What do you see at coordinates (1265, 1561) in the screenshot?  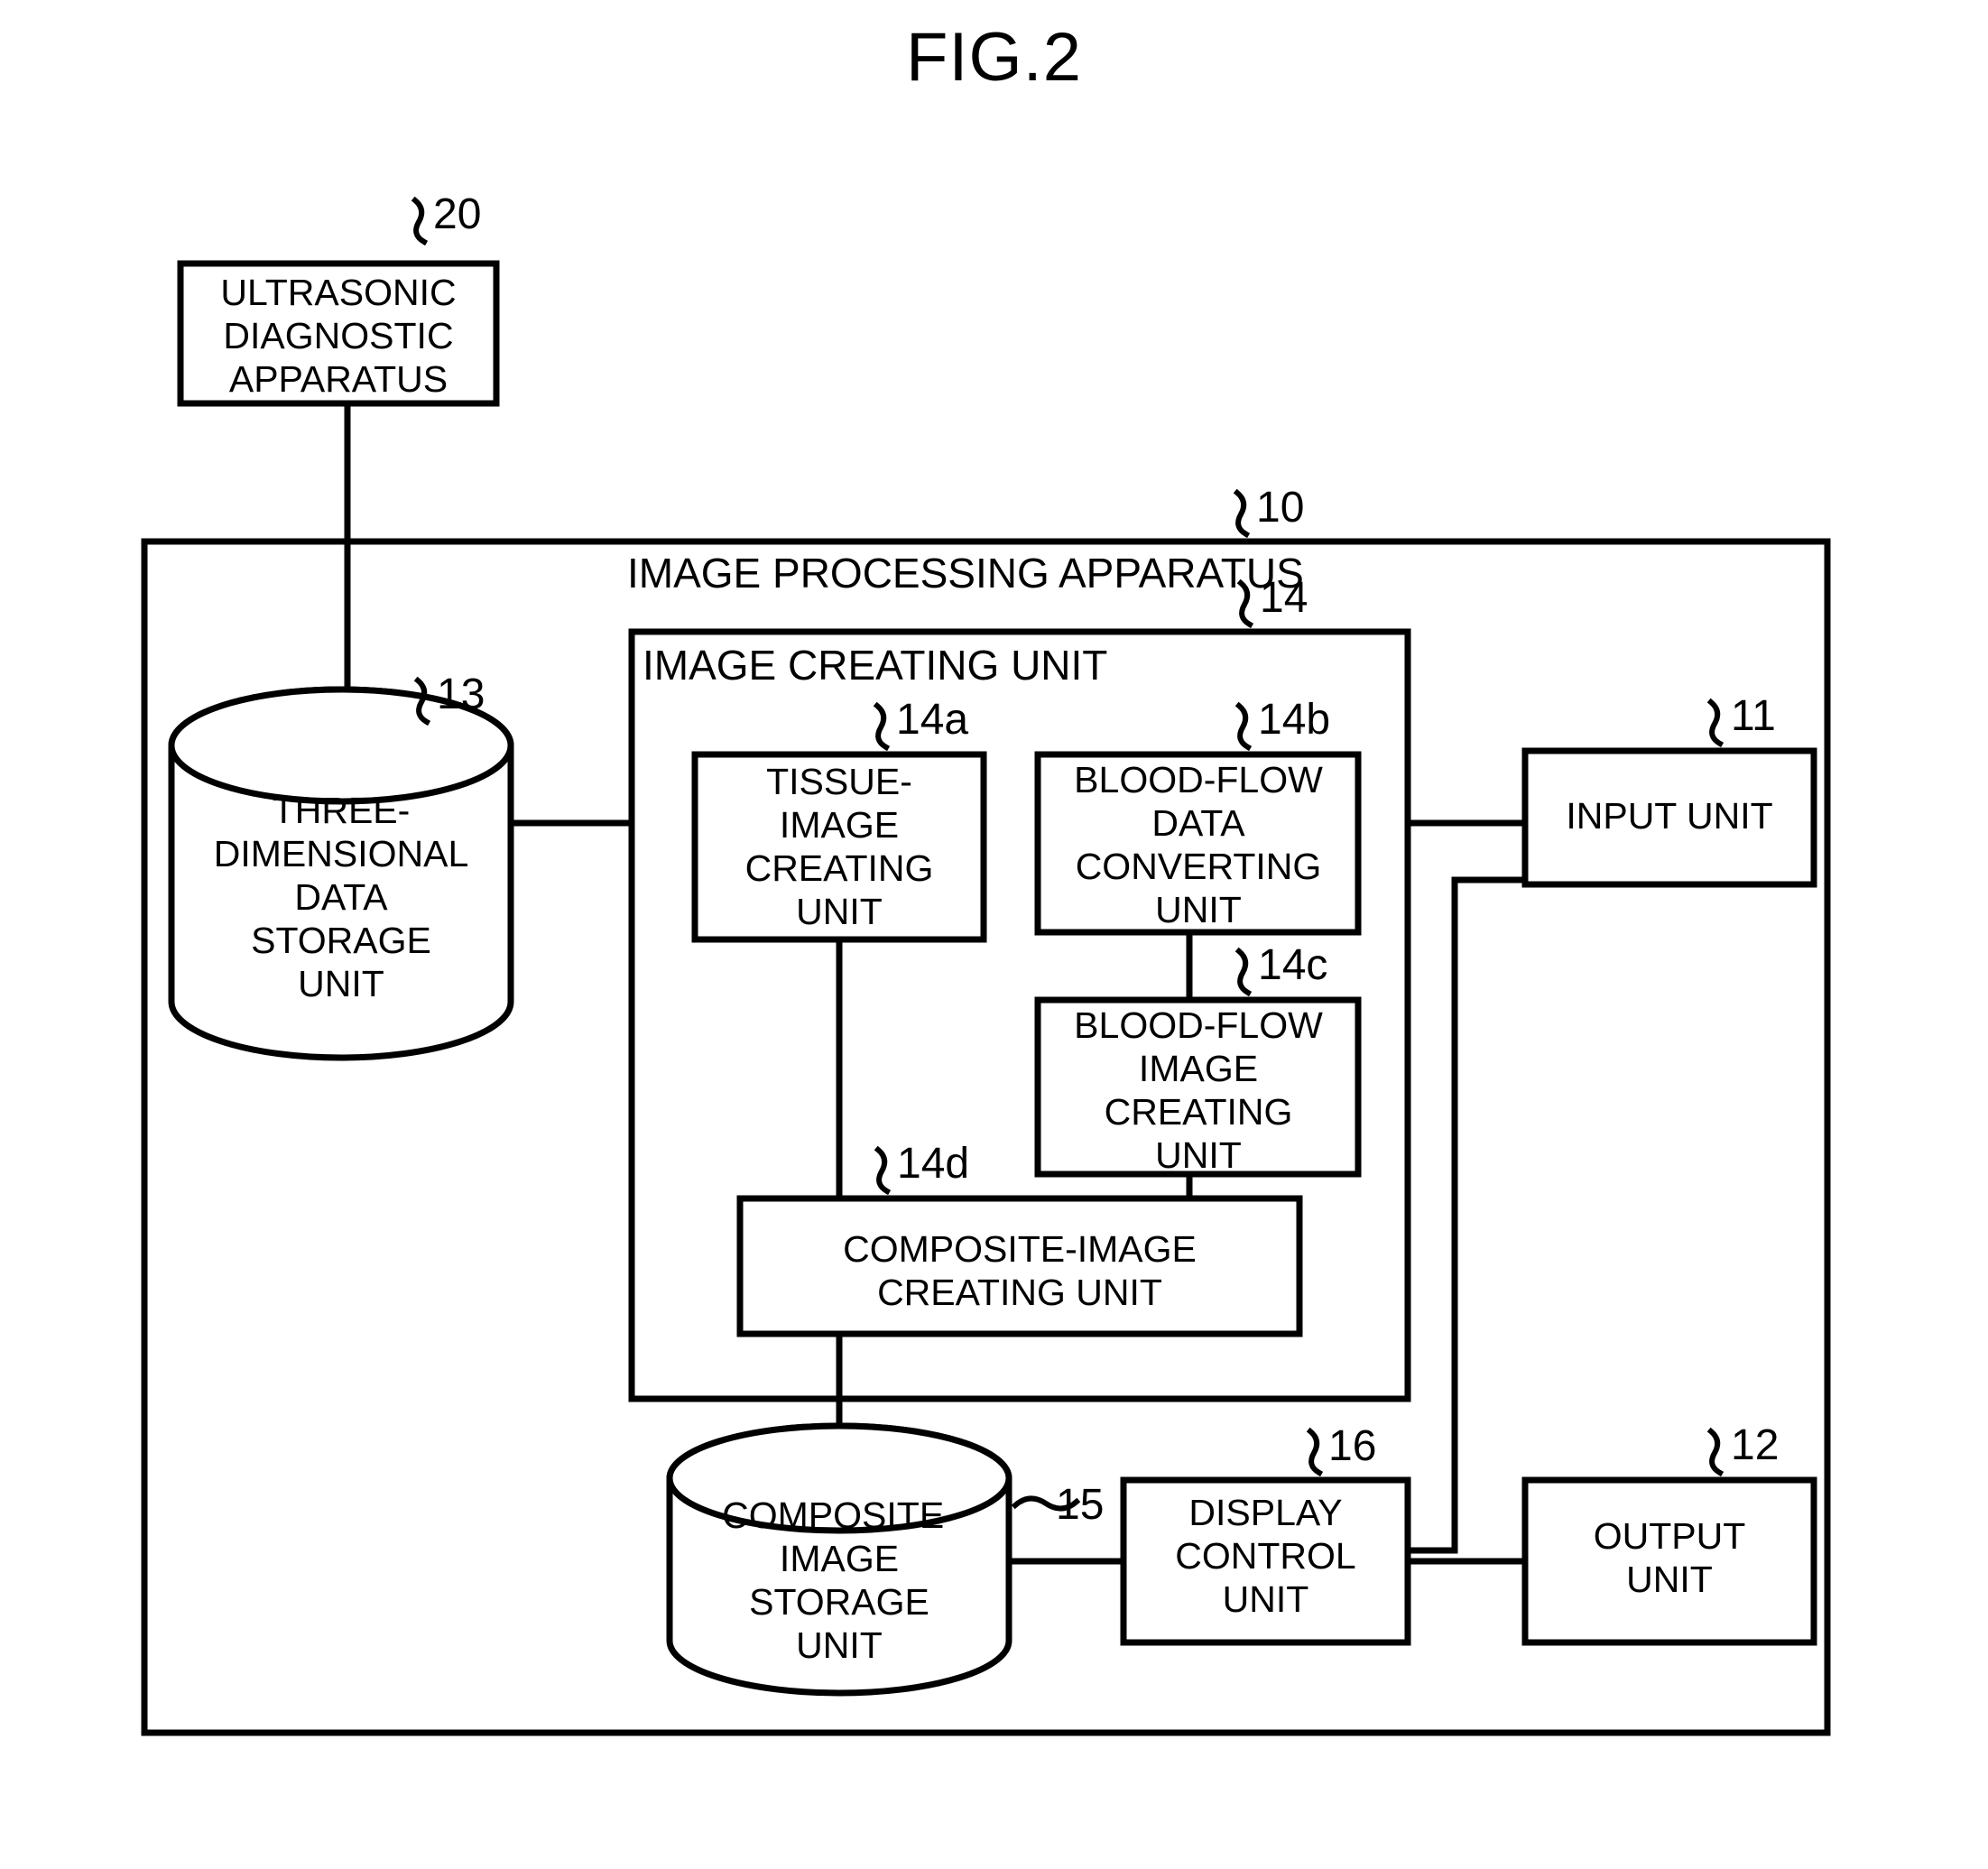 I see `display-control-unit-box` at bounding box center [1265, 1561].